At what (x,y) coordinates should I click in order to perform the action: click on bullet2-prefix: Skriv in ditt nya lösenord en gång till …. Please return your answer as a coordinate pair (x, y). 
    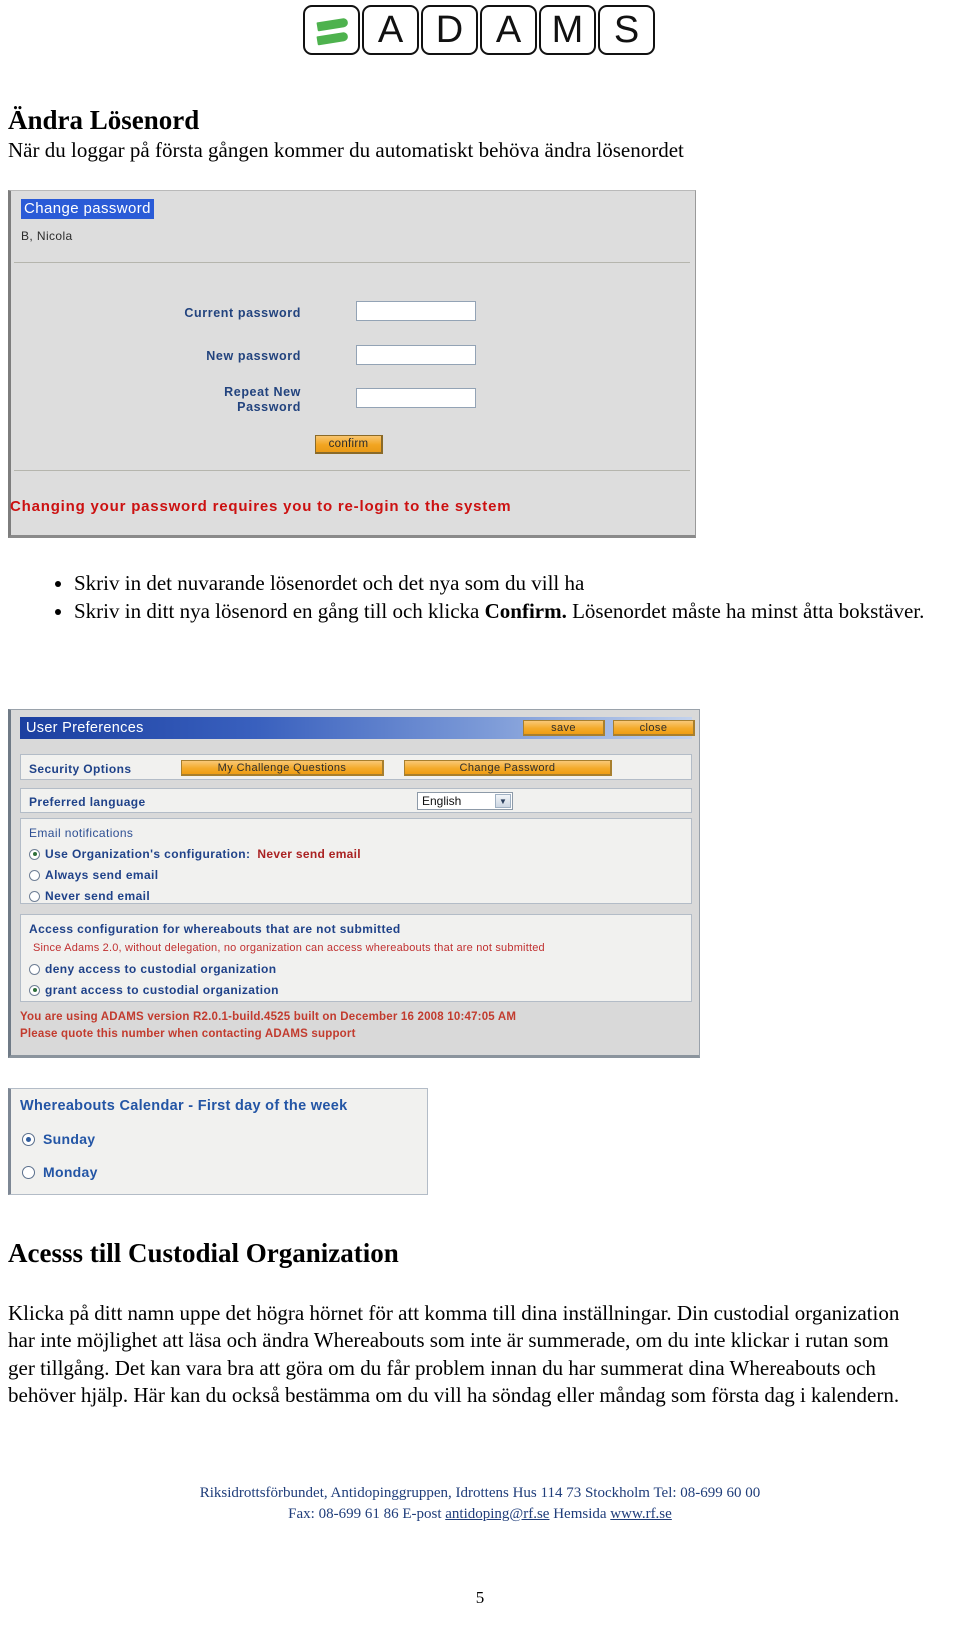
    Looking at the image, I should click on (279, 610).